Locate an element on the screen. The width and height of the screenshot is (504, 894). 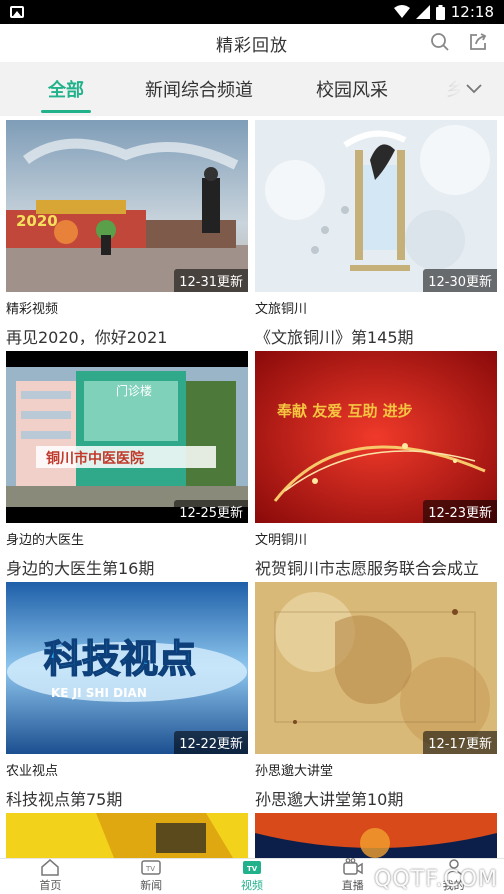
expand-tabs-button is located at coordinates (474, 89).